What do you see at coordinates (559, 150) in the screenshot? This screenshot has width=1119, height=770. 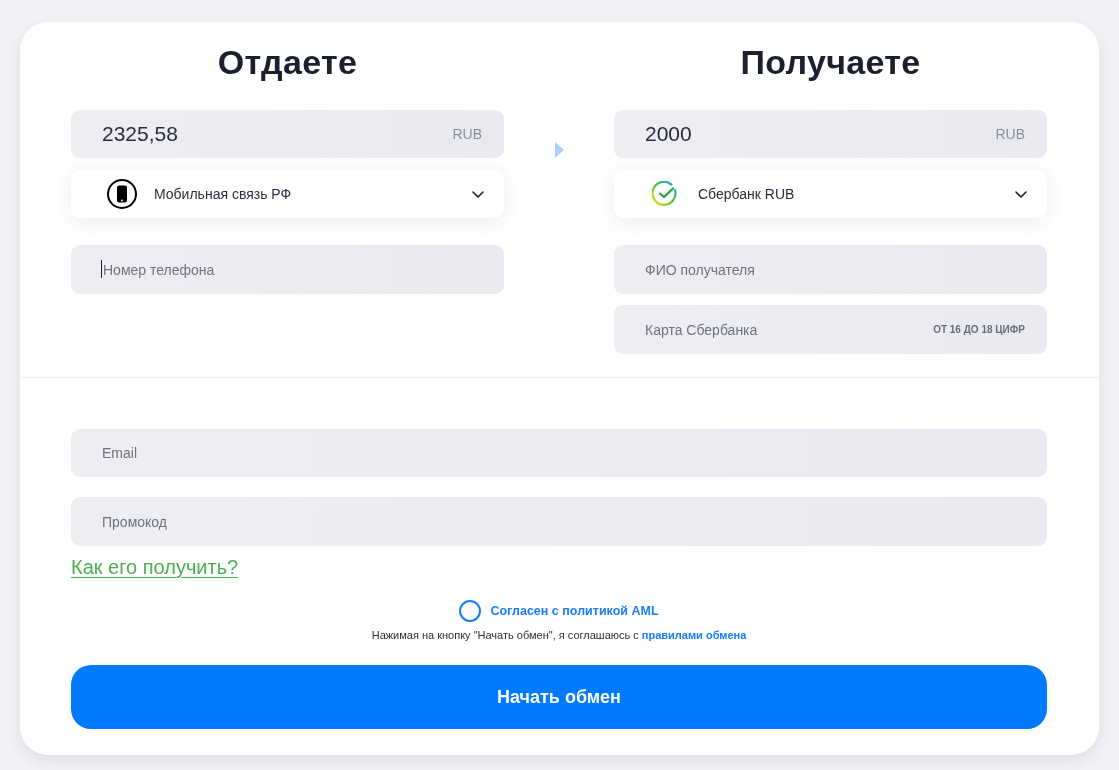 I see `arrow-right-icon` at bounding box center [559, 150].